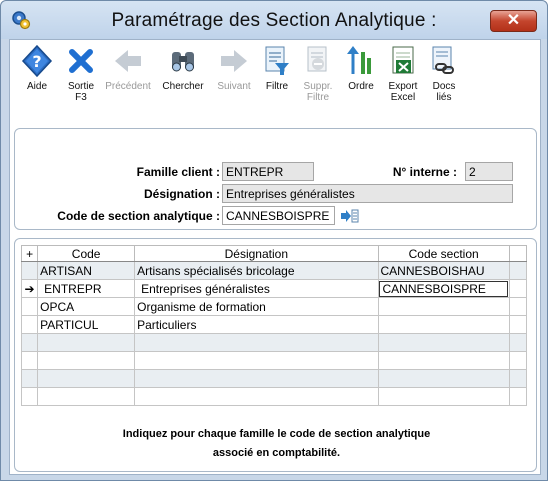 The width and height of the screenshot is (548, 481). I want to click on exit-x-icon, so click(81, 61).